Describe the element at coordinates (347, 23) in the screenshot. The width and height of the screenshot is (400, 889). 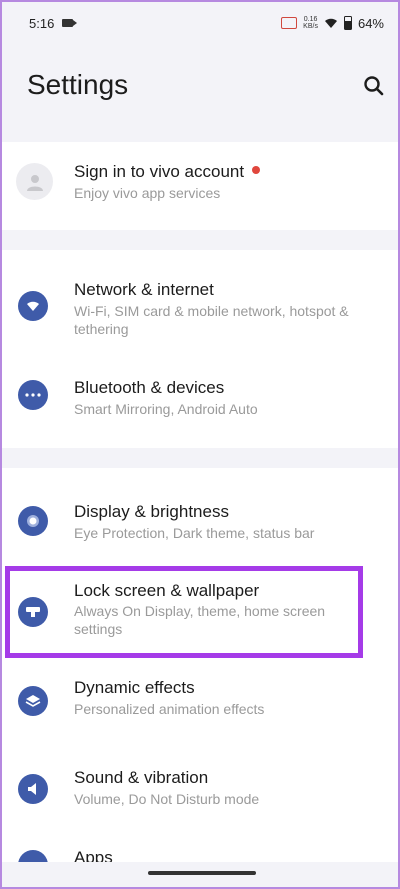
I see `battery-icon` at that location.